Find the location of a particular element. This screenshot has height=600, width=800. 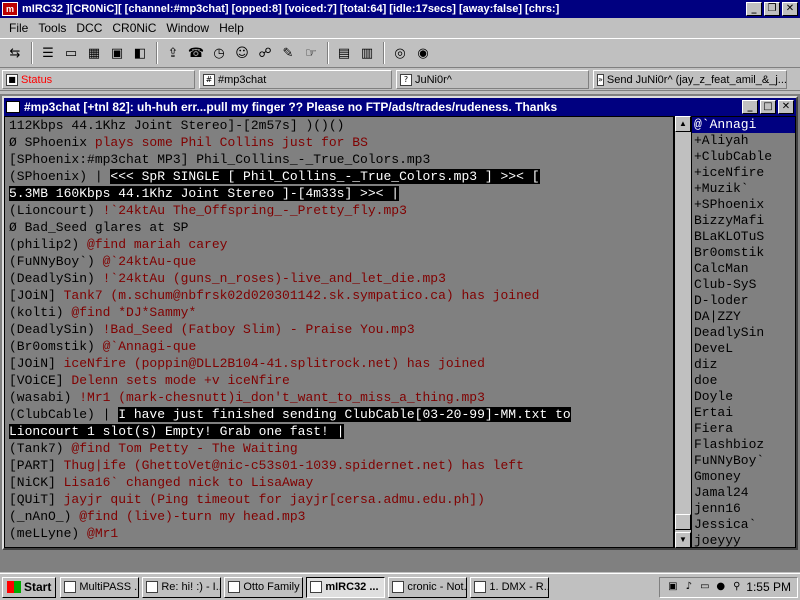

channel-maximize-button: □ is located at coordinates (768, 107).